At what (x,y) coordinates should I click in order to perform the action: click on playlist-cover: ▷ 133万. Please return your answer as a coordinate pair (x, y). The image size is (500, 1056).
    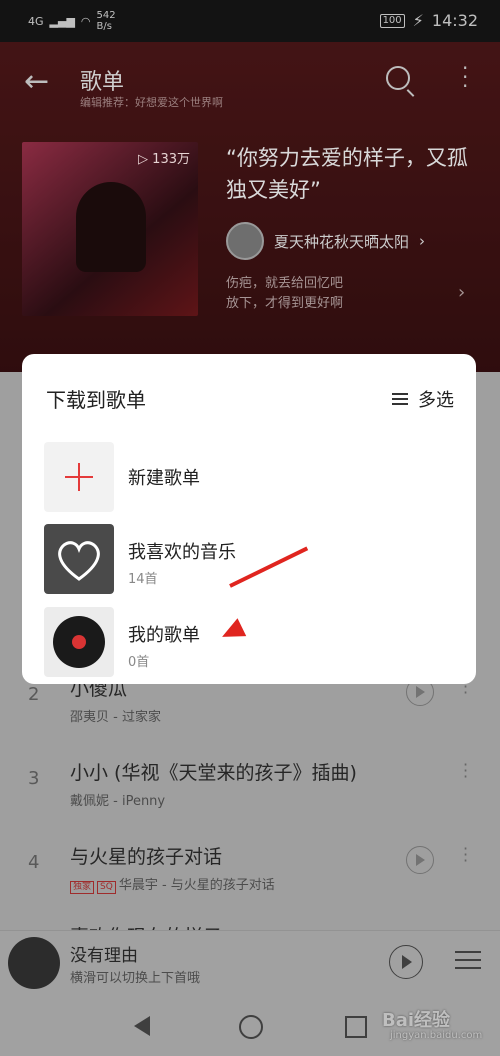
    Looking at the image, I should click on (110, 229).